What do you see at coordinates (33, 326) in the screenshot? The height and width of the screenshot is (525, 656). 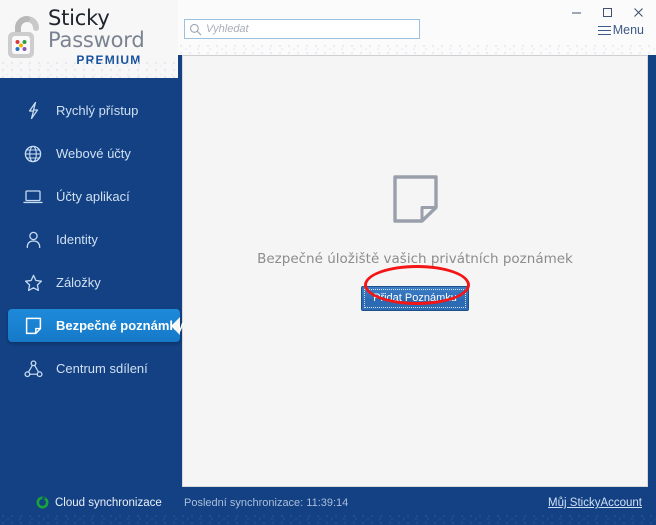 I see `note-icon` at bounding box center [33, 326].